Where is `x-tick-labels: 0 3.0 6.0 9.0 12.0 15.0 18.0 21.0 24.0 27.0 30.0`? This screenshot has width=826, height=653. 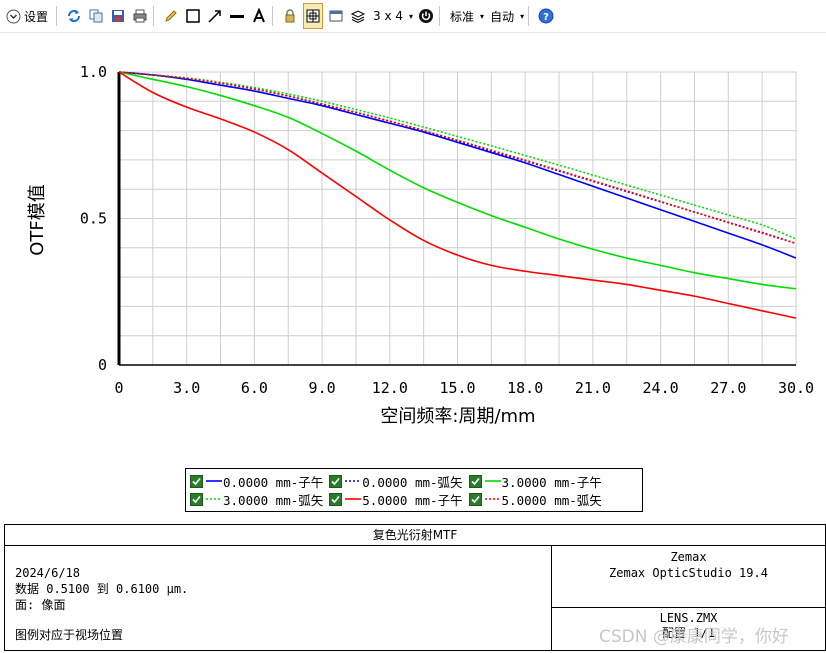
x-tick-labels: 0 3.0 6.0 9.0 12.0 15.0 18.0 21.0 24.0 27.0 30.0 is located at coordinates (464, 388).